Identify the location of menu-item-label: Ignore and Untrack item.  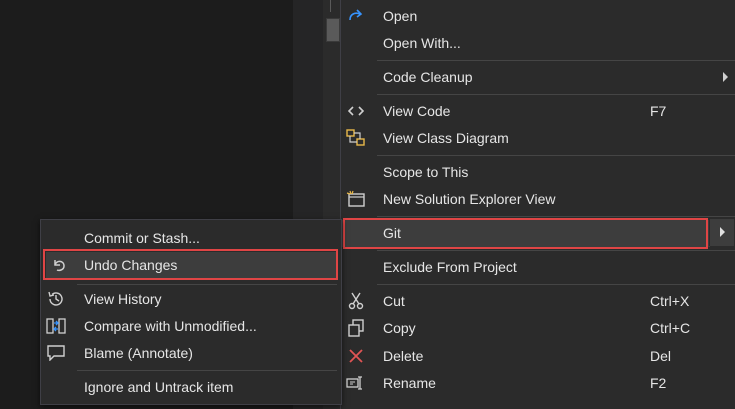
(159, 387).